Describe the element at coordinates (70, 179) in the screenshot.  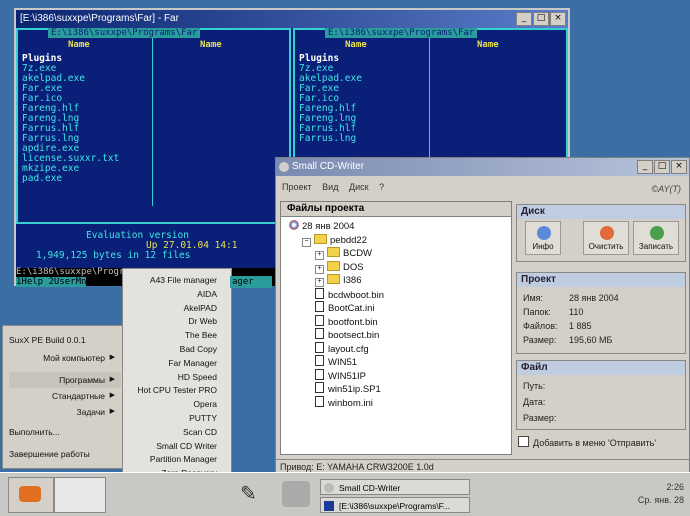
I see `far-file-item: pad.exe` at that location.